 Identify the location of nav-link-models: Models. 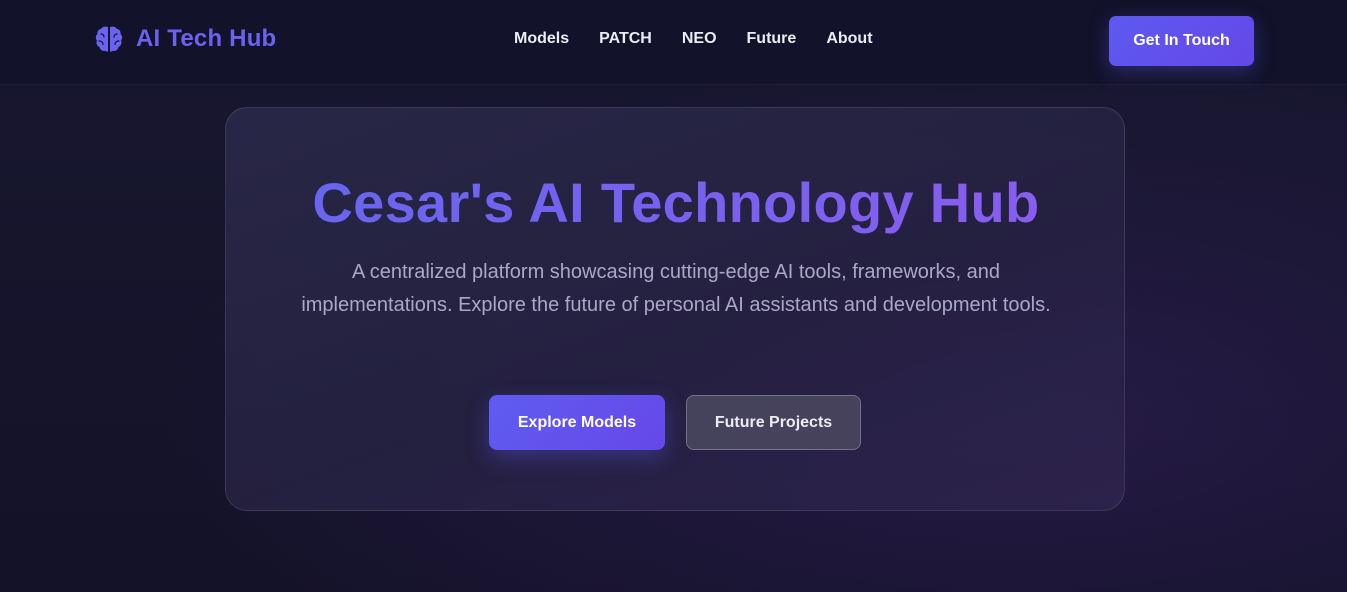
(541, 39).